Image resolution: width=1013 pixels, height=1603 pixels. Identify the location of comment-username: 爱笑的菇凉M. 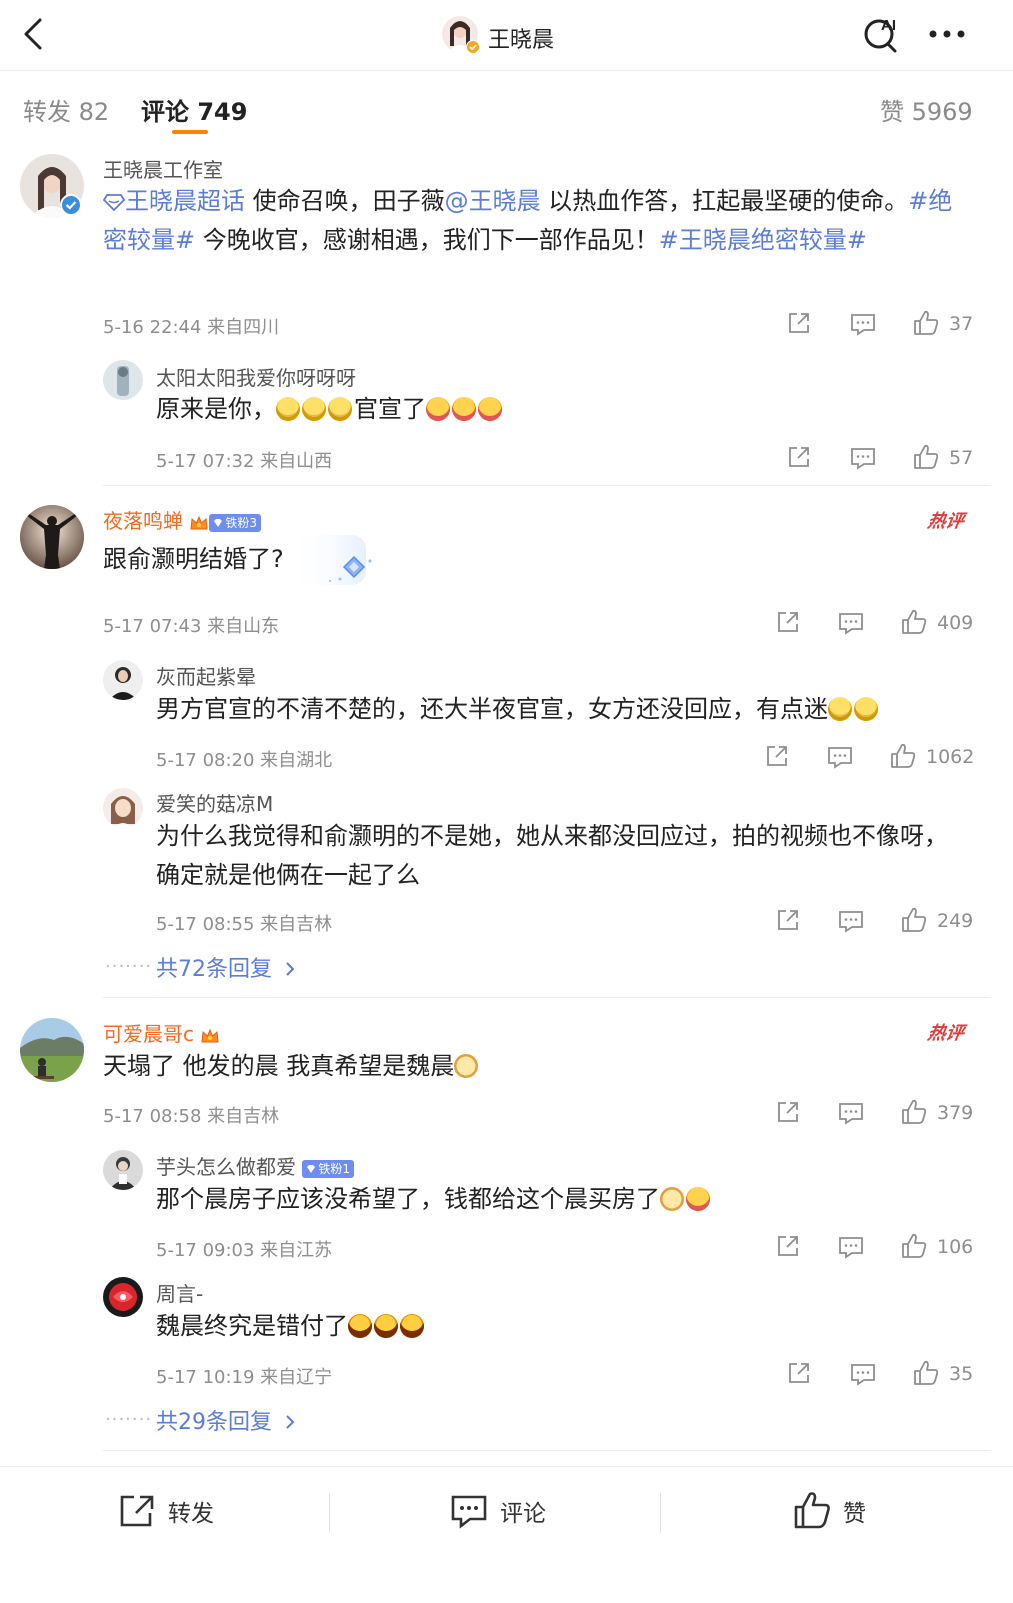
(214, 802).